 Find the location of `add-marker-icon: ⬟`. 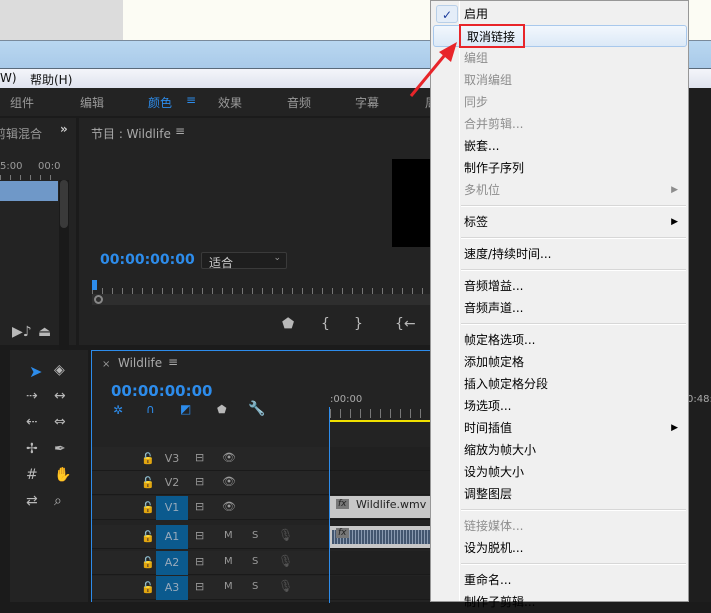

add-marker-icon: ⬟ is located at coordinates (222, 409).